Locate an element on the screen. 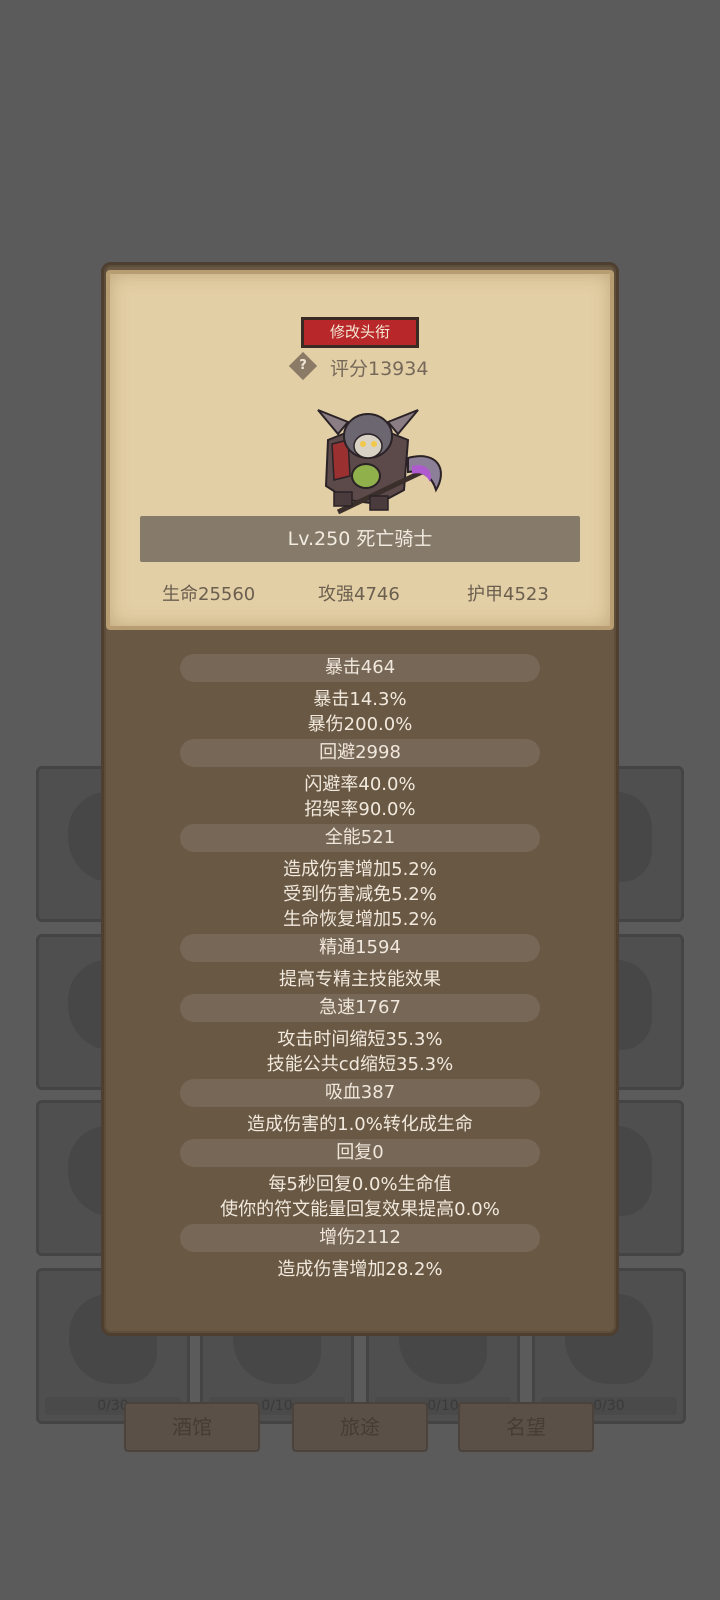  help-icon-glyph: ? is located at coordinates (303, 365).